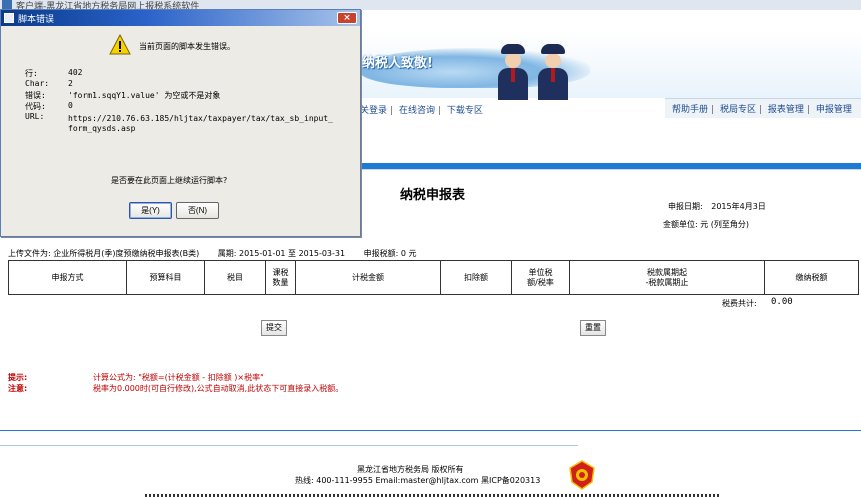 The height and width of the screenshot is (500, 861). I want to click on declaration-date-label: 申报日期:, so click(685, 206).